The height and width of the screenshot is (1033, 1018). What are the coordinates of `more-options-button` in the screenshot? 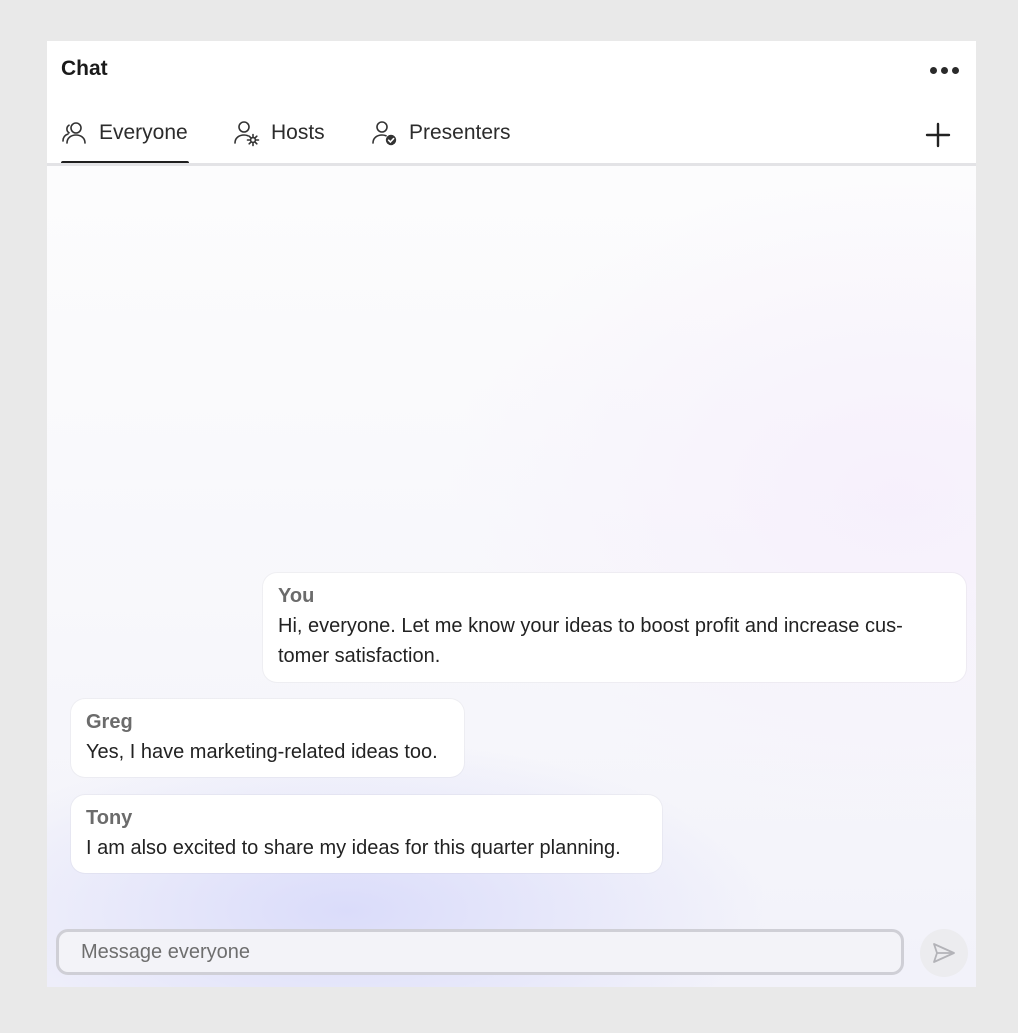 It's located at (944, 70).